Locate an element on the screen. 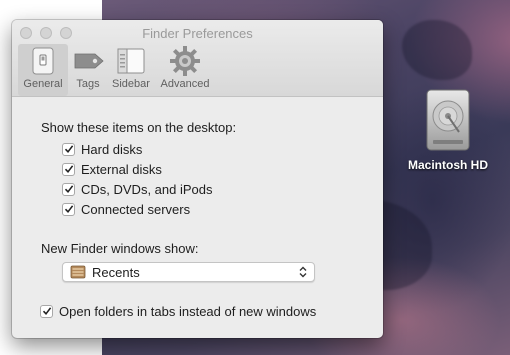  popup-selected-value: Recents is located at coordinates (116, 272).